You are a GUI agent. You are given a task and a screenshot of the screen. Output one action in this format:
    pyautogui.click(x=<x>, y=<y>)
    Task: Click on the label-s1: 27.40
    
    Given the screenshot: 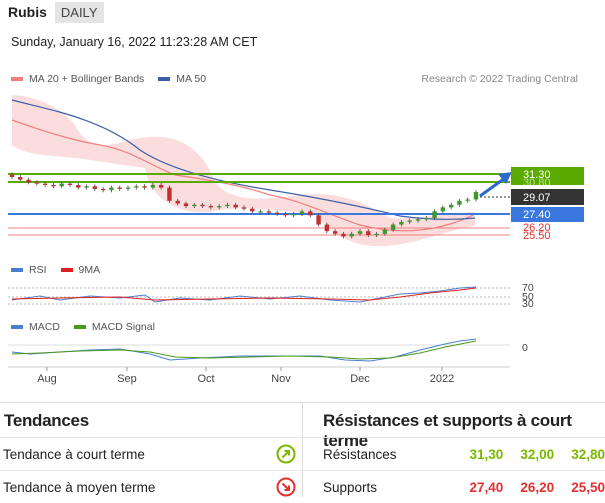 What is the action you would take?
    pyautogui.click(x=537, y=215)
    